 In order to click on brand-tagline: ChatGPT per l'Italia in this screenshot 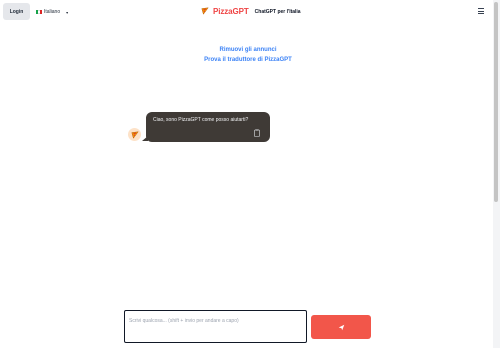, I will do `click(277, 11)`.